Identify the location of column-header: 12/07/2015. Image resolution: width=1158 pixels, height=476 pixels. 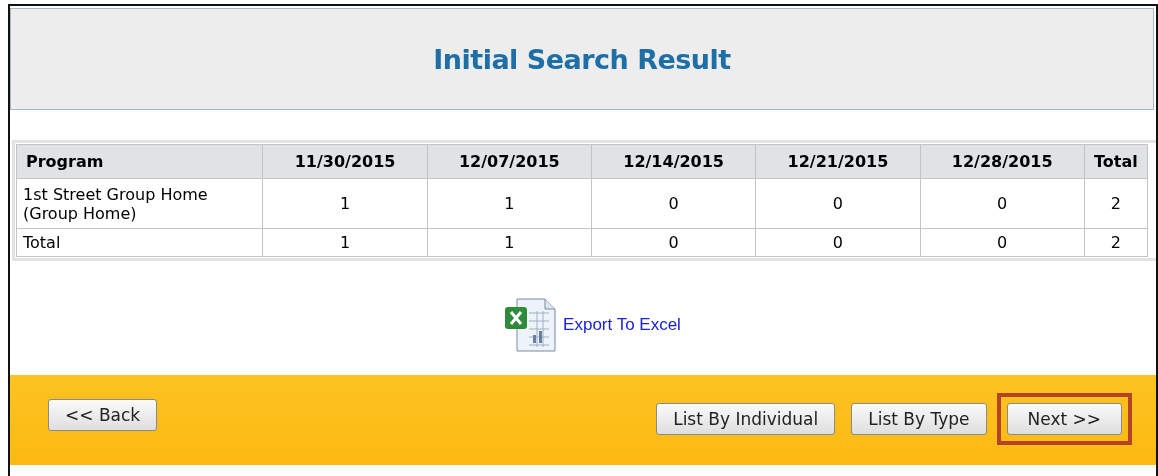
(509, 161).